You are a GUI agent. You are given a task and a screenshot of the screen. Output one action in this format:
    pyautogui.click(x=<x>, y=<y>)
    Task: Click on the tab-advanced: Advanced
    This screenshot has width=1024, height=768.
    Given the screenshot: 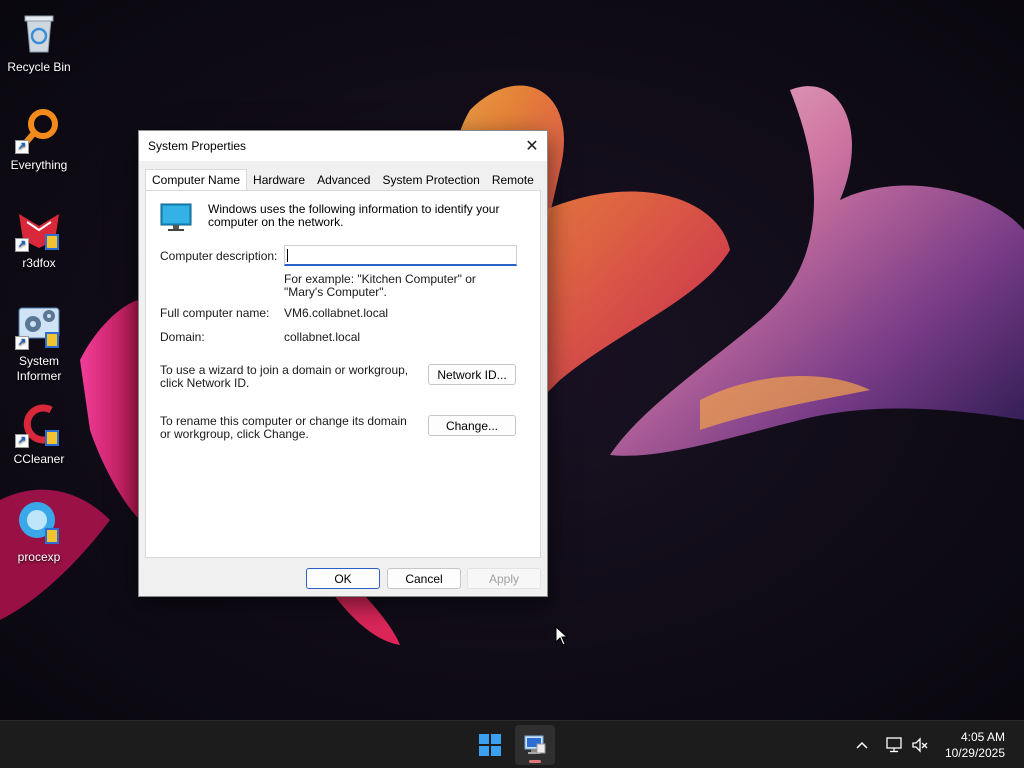 What is the action you would take?
    pyautogui.click(x=343, y=180)
    